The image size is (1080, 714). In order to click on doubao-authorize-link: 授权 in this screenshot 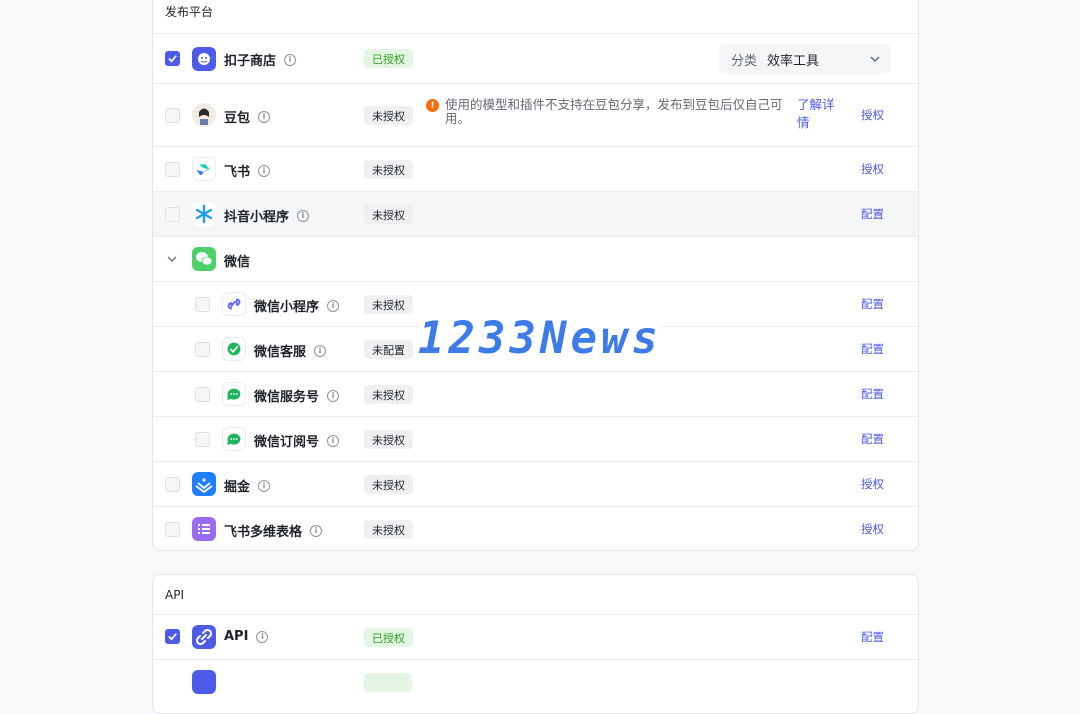, I will do `click(872, 115)`.